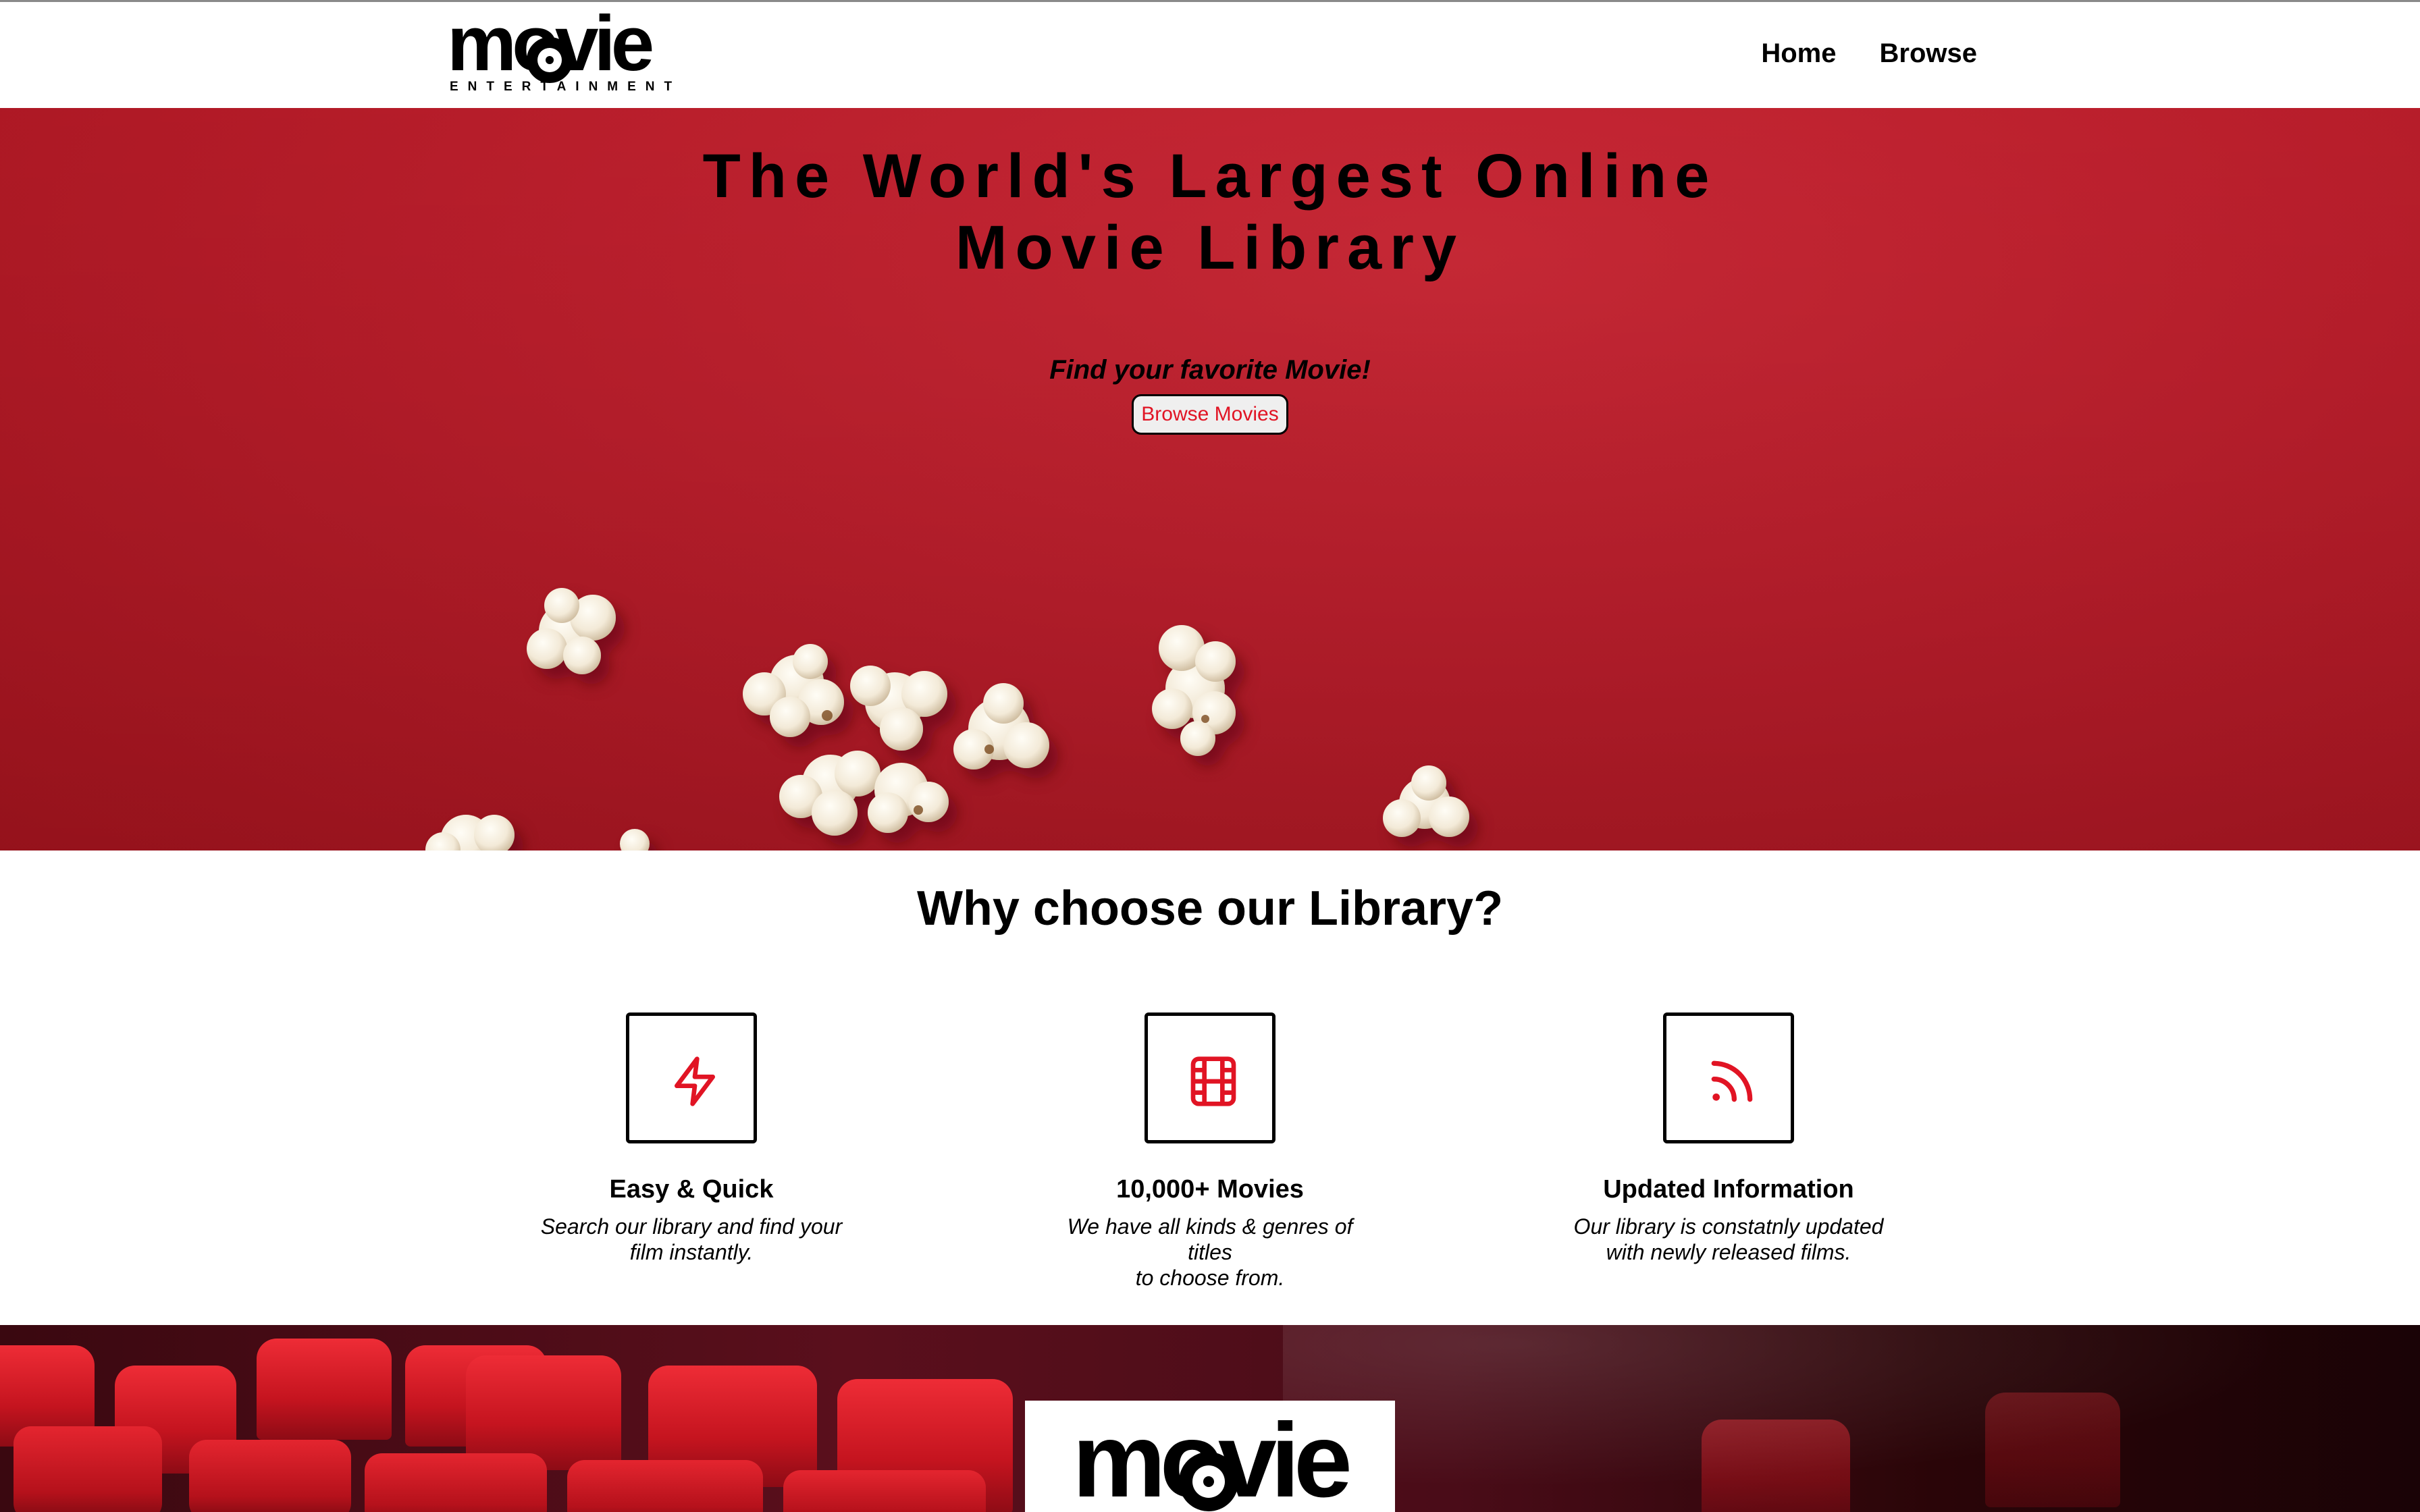 The width and height of the screenshot is (2420, 1512). What do you see at coordinates (1210, 414) in the screenshot?
I see `browse-movies-button: Browse Movies` at bounding box center [1210, 414].